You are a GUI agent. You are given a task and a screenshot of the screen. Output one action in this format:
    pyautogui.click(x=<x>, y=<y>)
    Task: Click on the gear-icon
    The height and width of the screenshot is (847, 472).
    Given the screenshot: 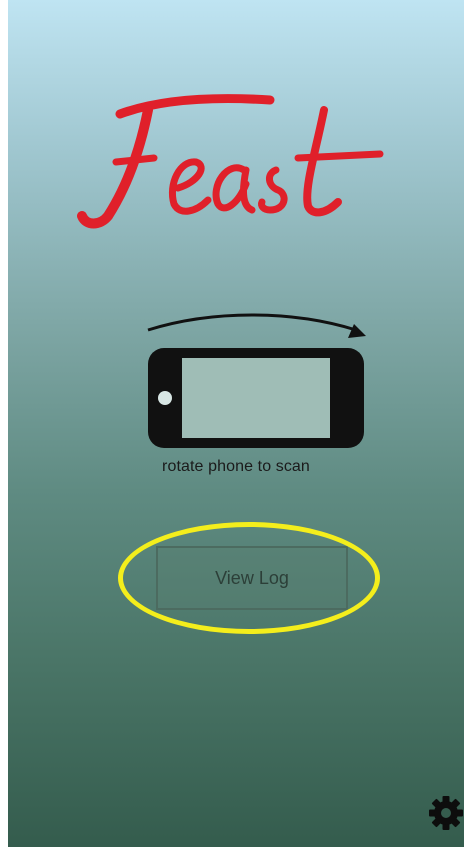 What is the action you would take?
    pyautogui.click(x=446, y=813)
    